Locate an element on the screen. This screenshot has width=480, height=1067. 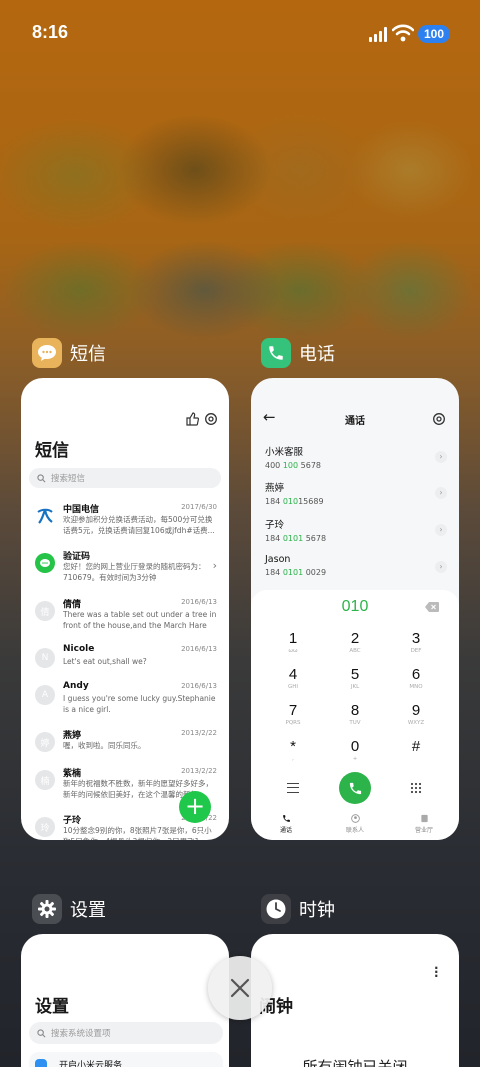
recent-card-clock: · · · 闹钟 所有闹钟已关闭 is located at coordinates (355, 1000).